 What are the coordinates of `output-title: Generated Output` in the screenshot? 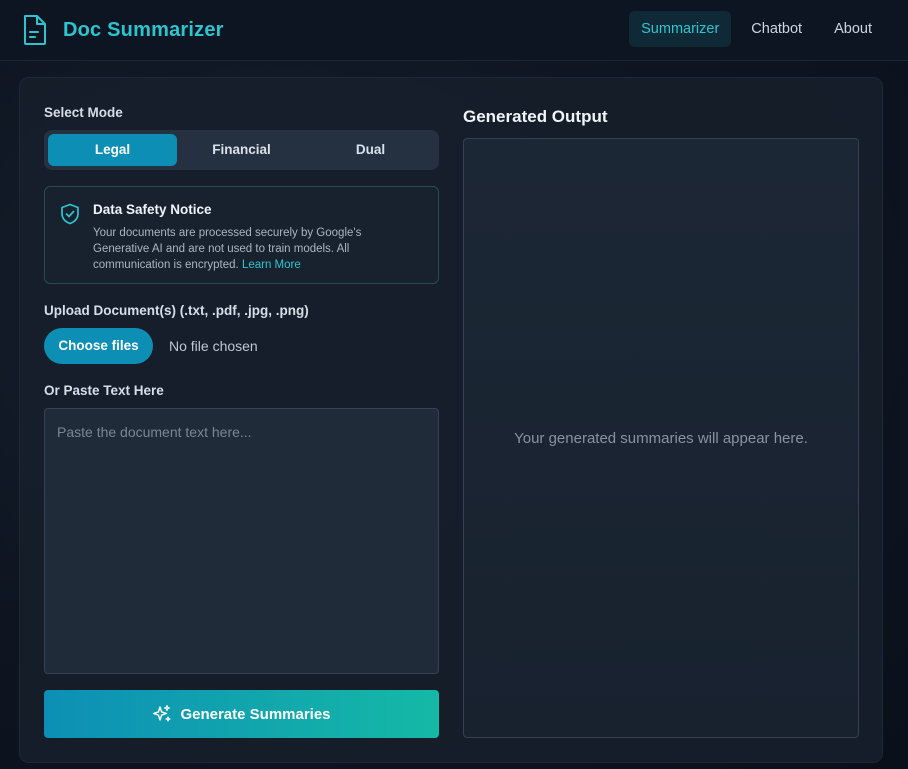 It's located at (535, 116).